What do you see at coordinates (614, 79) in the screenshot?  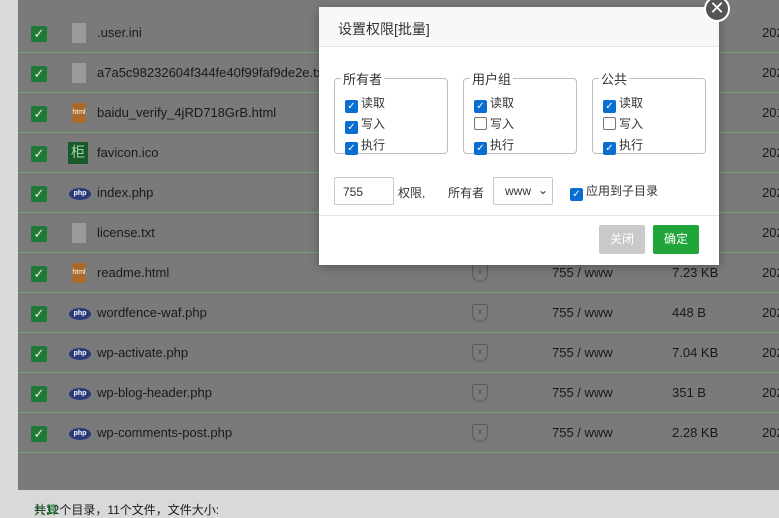 I see `public-group-legend: 公共` at bounding box center [614, 79].